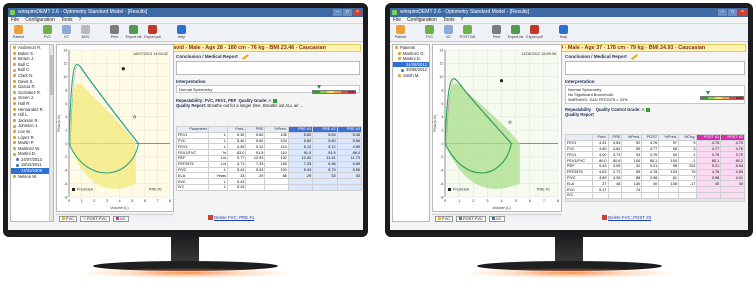 This screenshot has width=756, height=292. What do you see at coordinates (579, 114) in the screenshot?
I see `quality-report-line: Quality Report` at bounding box center [579, 114].